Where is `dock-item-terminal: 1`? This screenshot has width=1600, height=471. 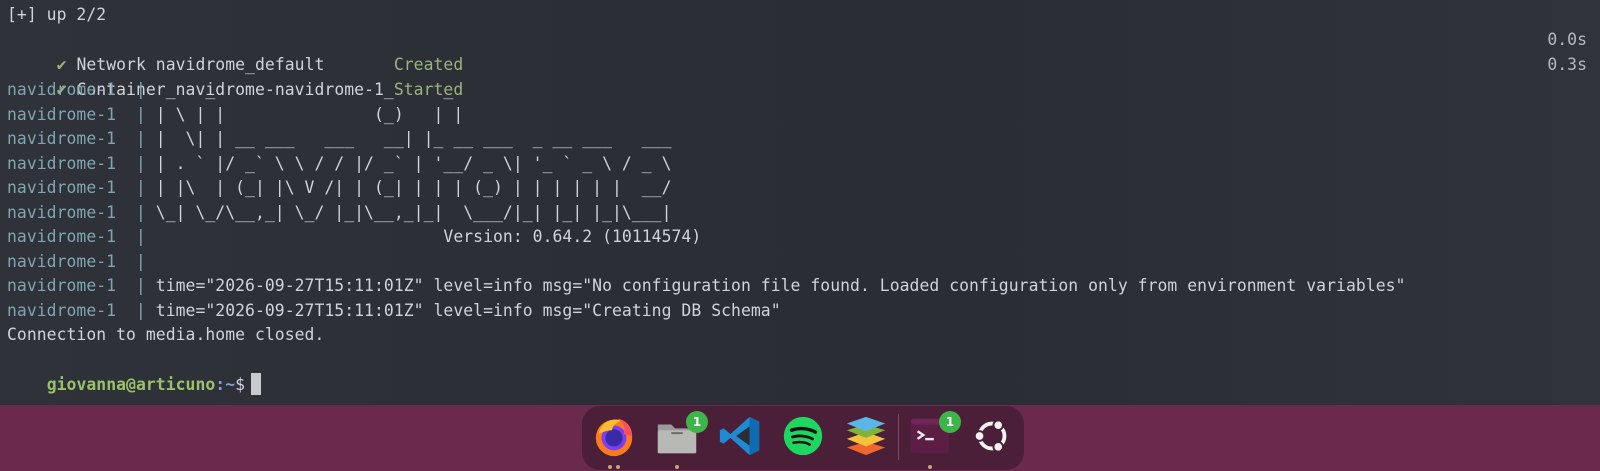
dock-item-terminal: 1 is located at coordinates (933, 440).